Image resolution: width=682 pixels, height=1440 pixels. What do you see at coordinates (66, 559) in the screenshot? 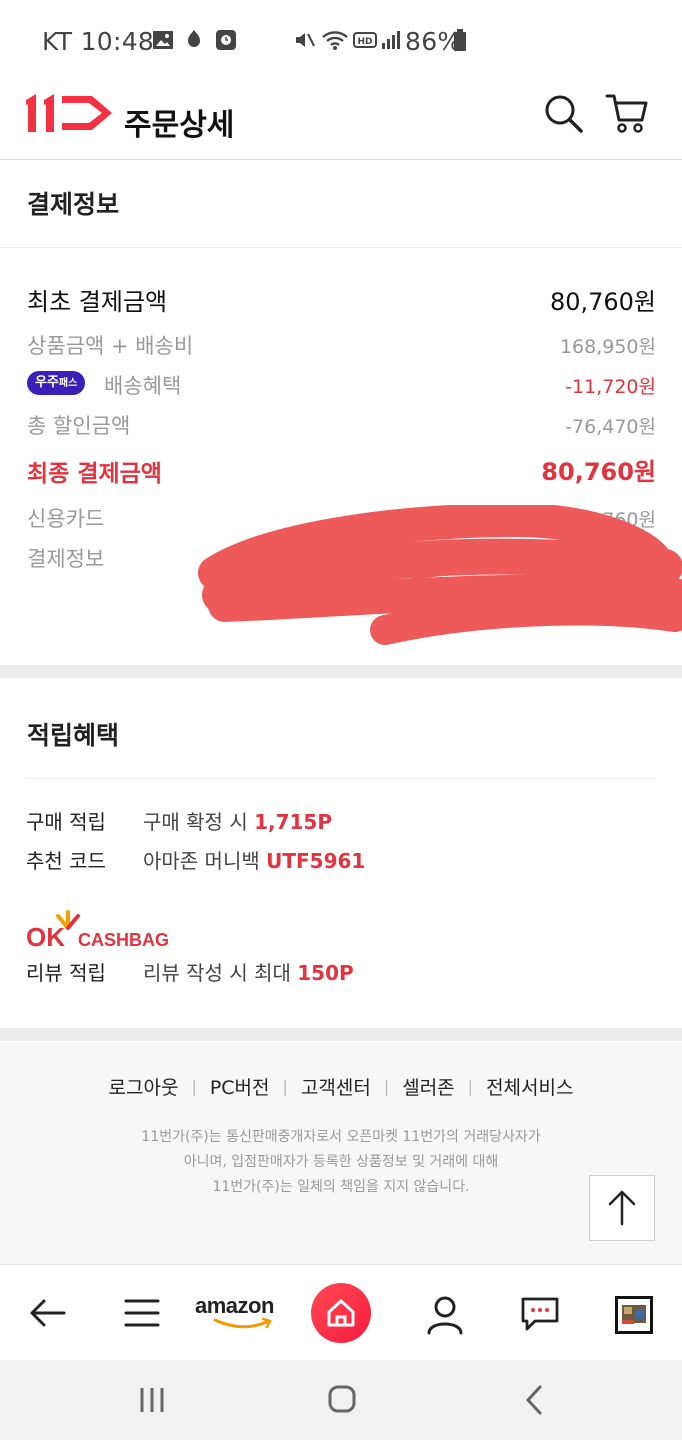
I see `payment-info-label: 결제정보` at bounding box center [66, 559].